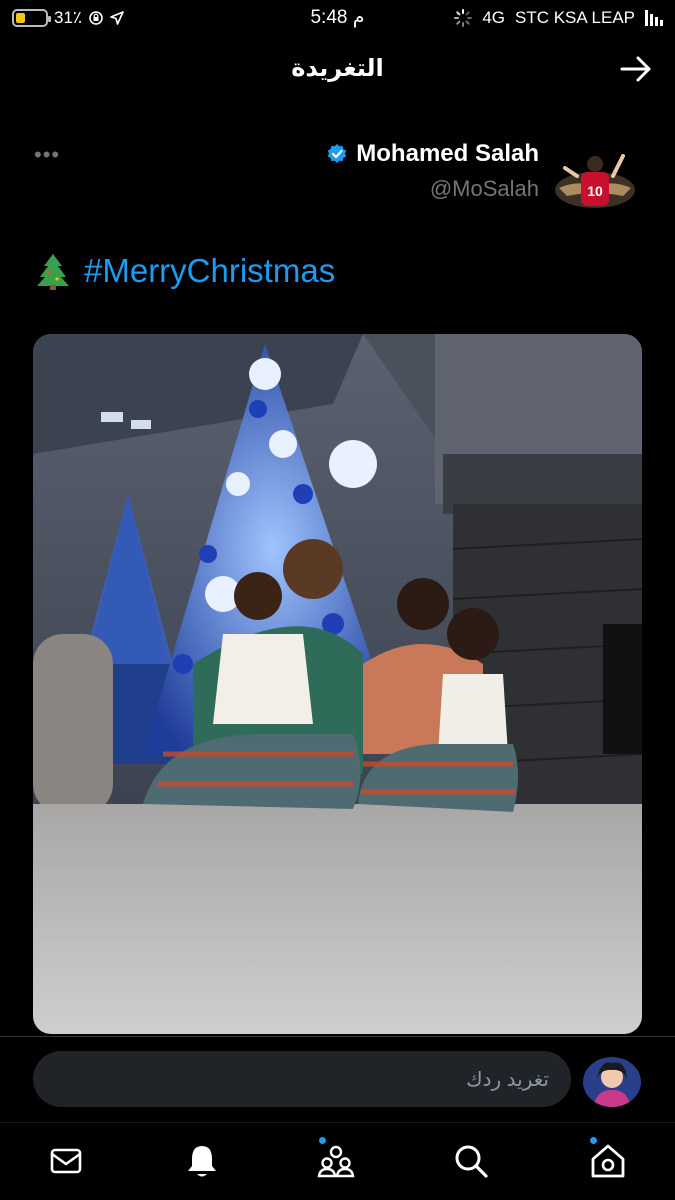 This screenshot has width=675, height=1200. What do you see at coordinates (575, 17) in the screenshot?
I see `carrier-name: STC KSA LEAP` at bounding box center [575, 17].